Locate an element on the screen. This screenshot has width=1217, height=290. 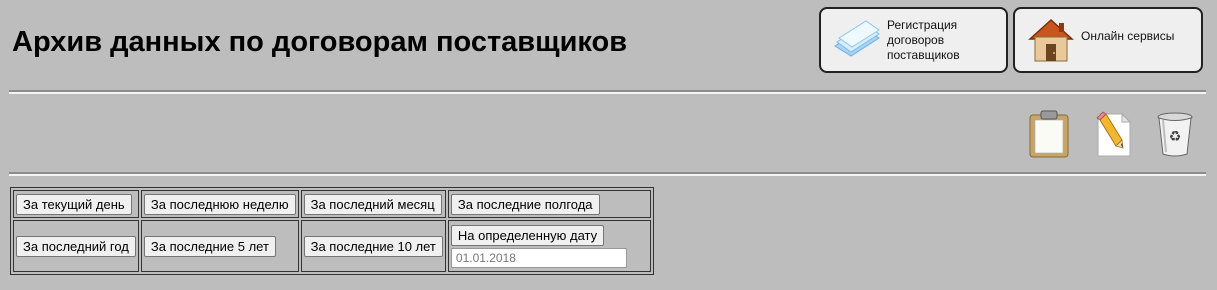
registration-sheets-icon is located at coordinates (857, 40).